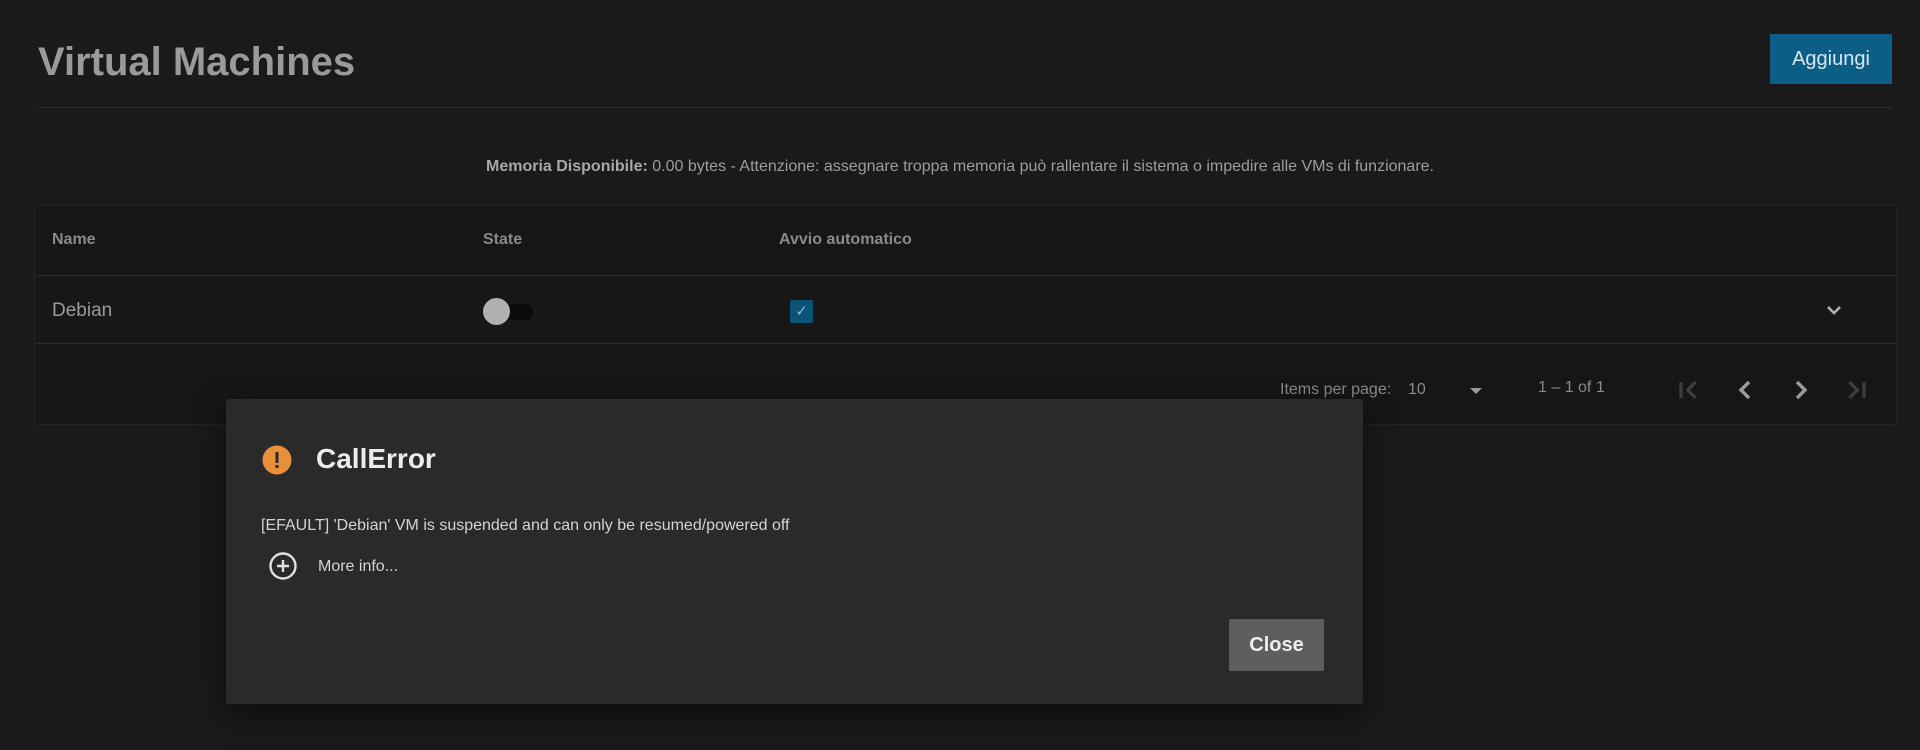 This screenshot has height=750, width=1920. I want to click on check-icon: ✓, so click(801, 311).